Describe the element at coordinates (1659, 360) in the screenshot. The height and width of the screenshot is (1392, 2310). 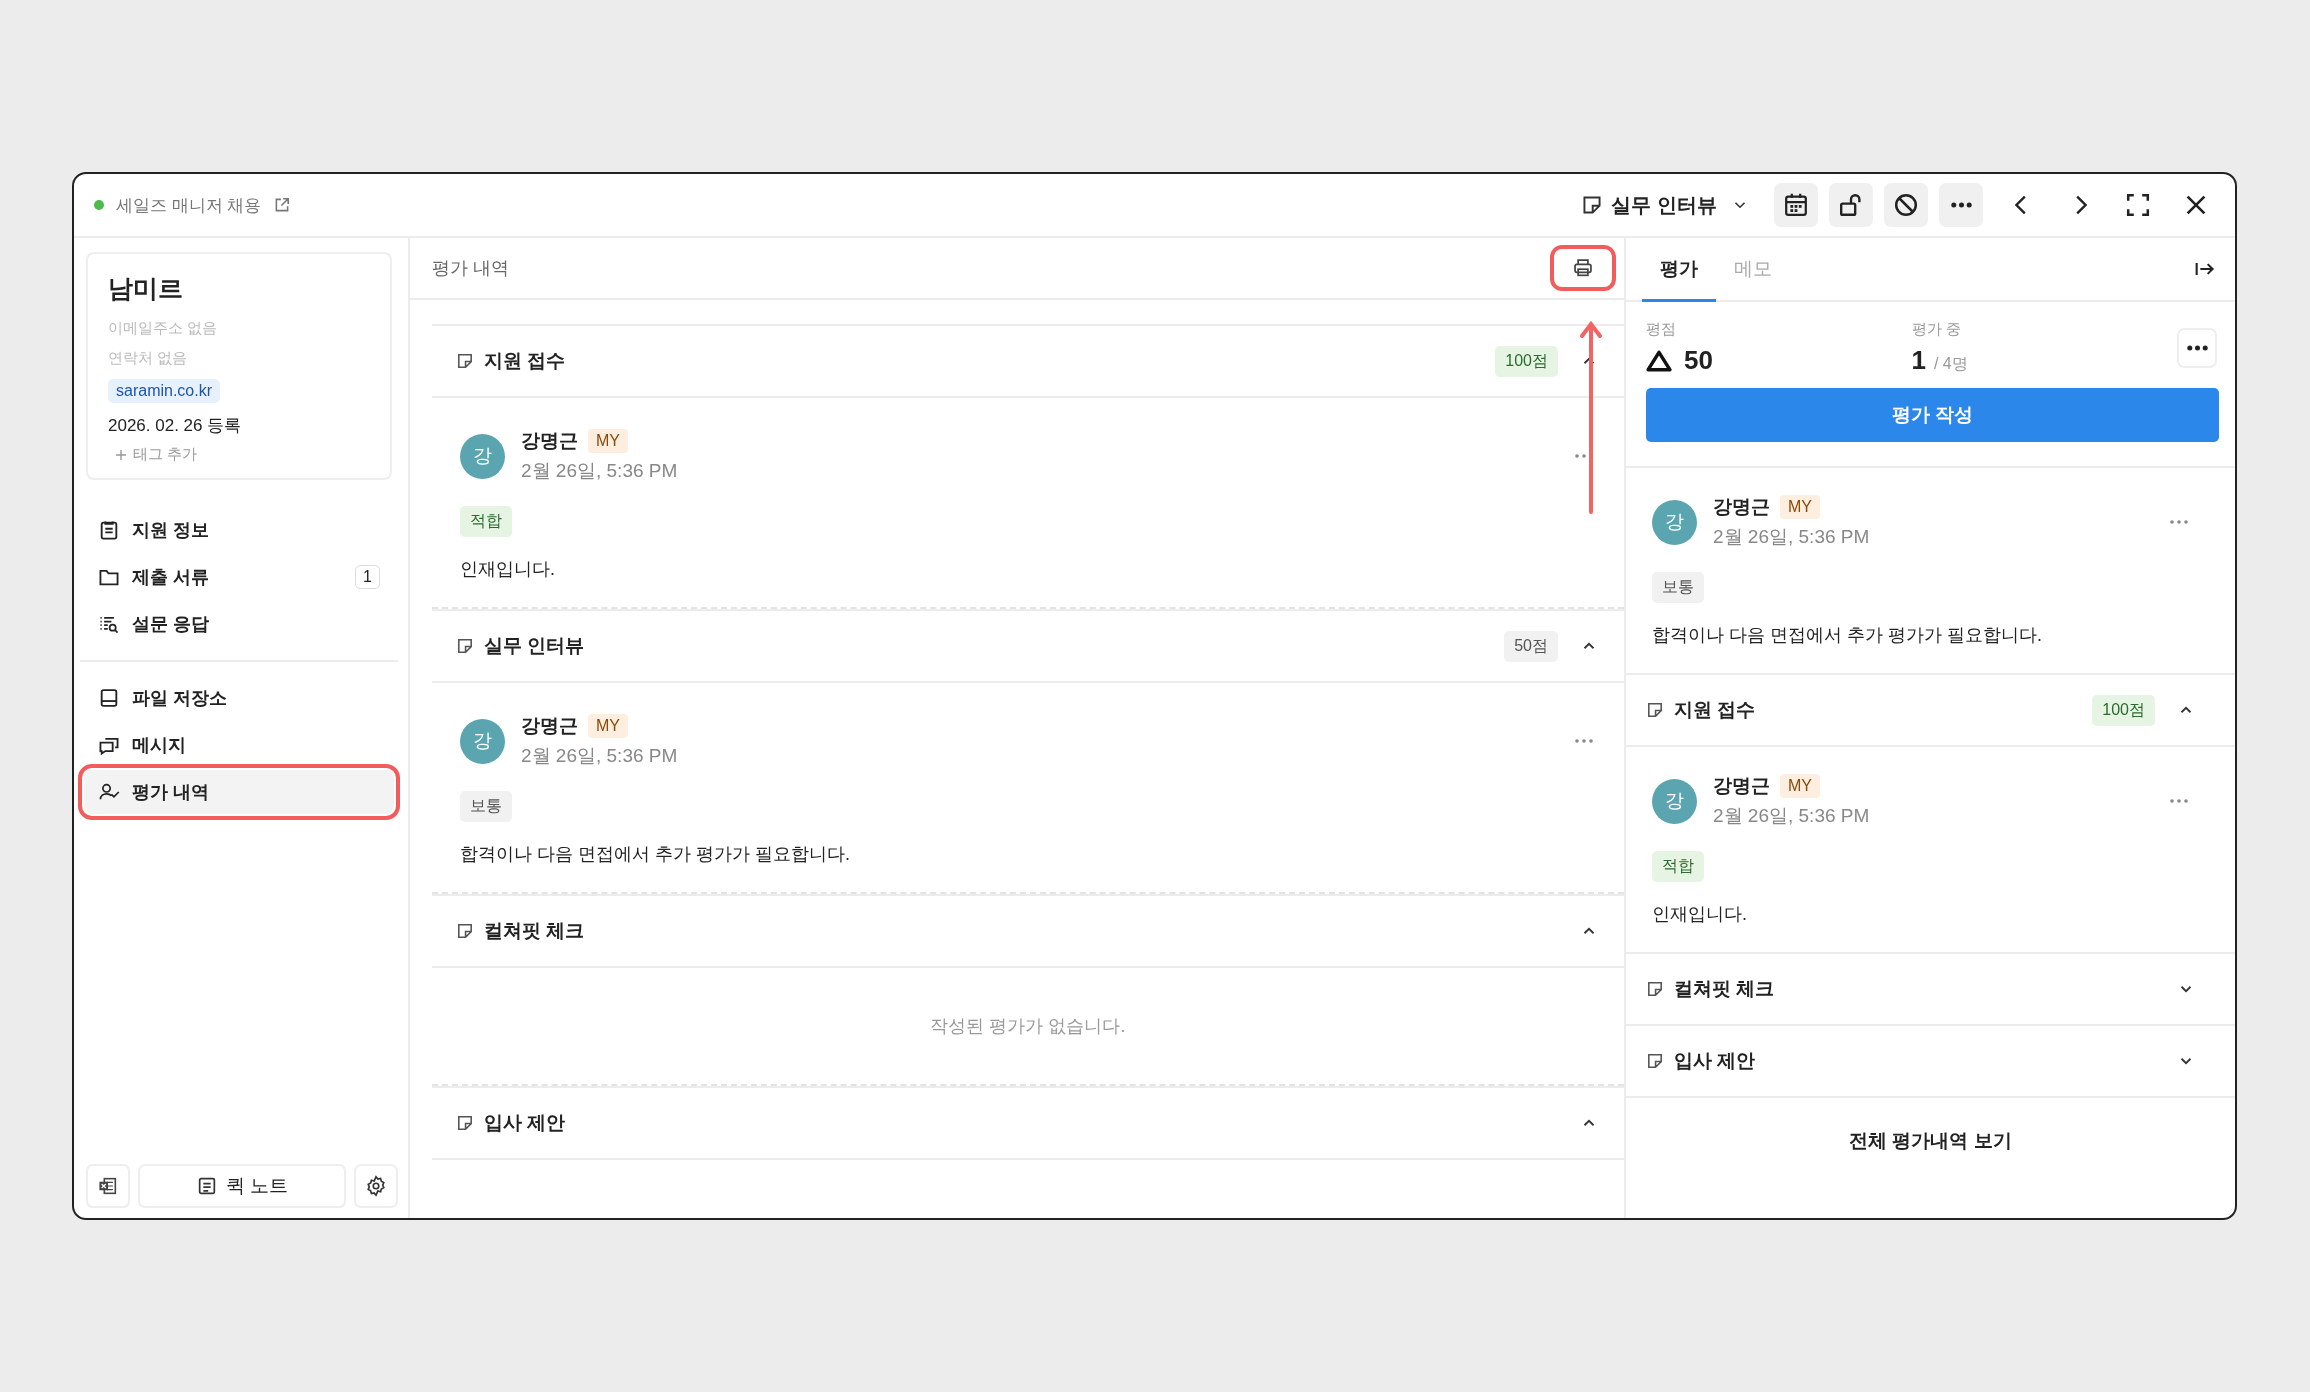
I see `triangle-icon` at that location.